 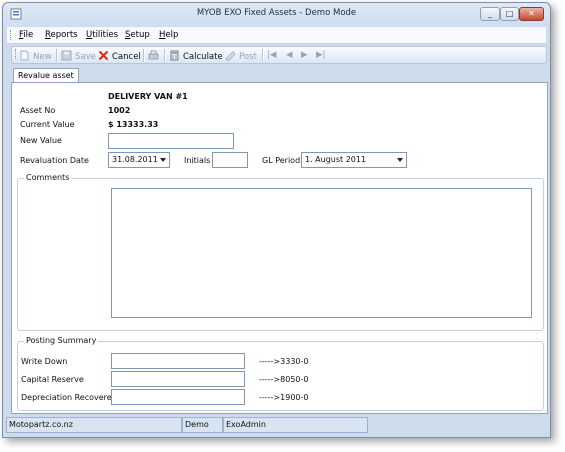 What do you see at coordinates (178, 361) in the screenshot?
I see `write-down-input` at bounding box center [178, 361].